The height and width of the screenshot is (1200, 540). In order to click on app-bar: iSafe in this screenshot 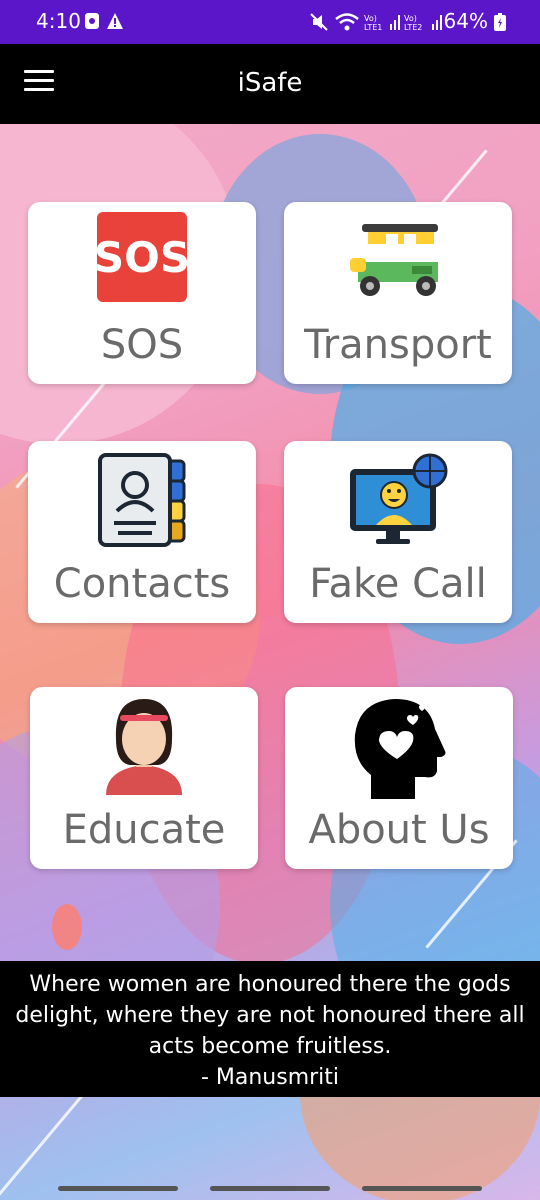, I will do `click(270, 84)`.